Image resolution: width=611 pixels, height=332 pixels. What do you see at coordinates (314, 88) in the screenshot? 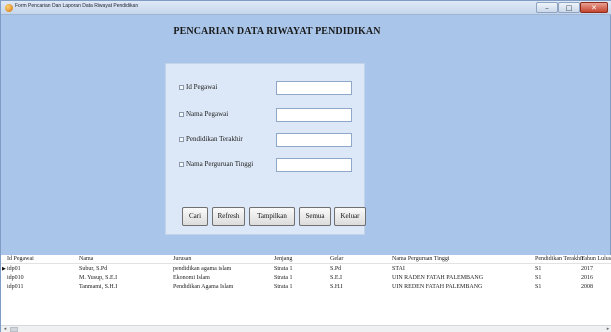
I see `input-id-pegawai` at bounding box center [314, 88].